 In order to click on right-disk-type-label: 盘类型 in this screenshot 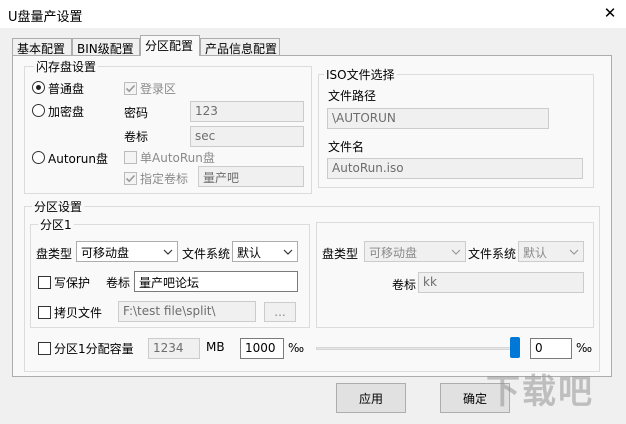, I will do `click(340, 254)`.